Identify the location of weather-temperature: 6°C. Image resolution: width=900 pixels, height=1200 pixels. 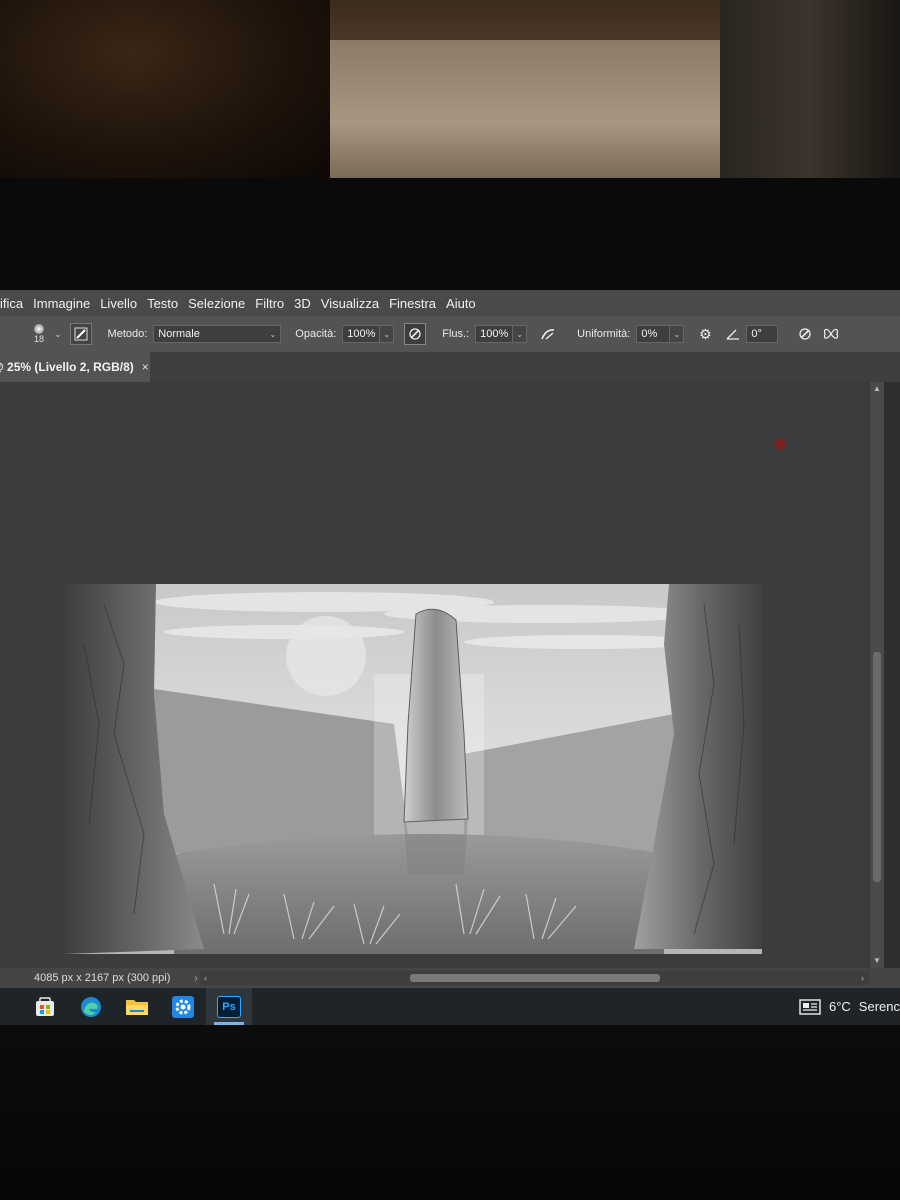
(840, 1006).